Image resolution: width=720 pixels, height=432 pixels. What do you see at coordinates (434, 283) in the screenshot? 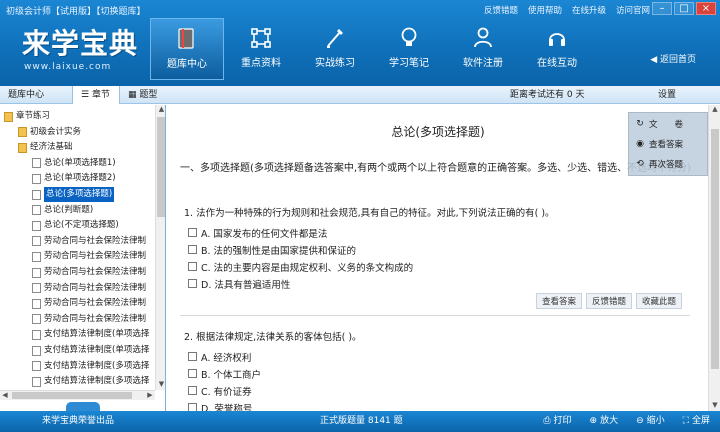
I see `option-d: D. 法具有普遍适用性` at bounding box center [434, 283].